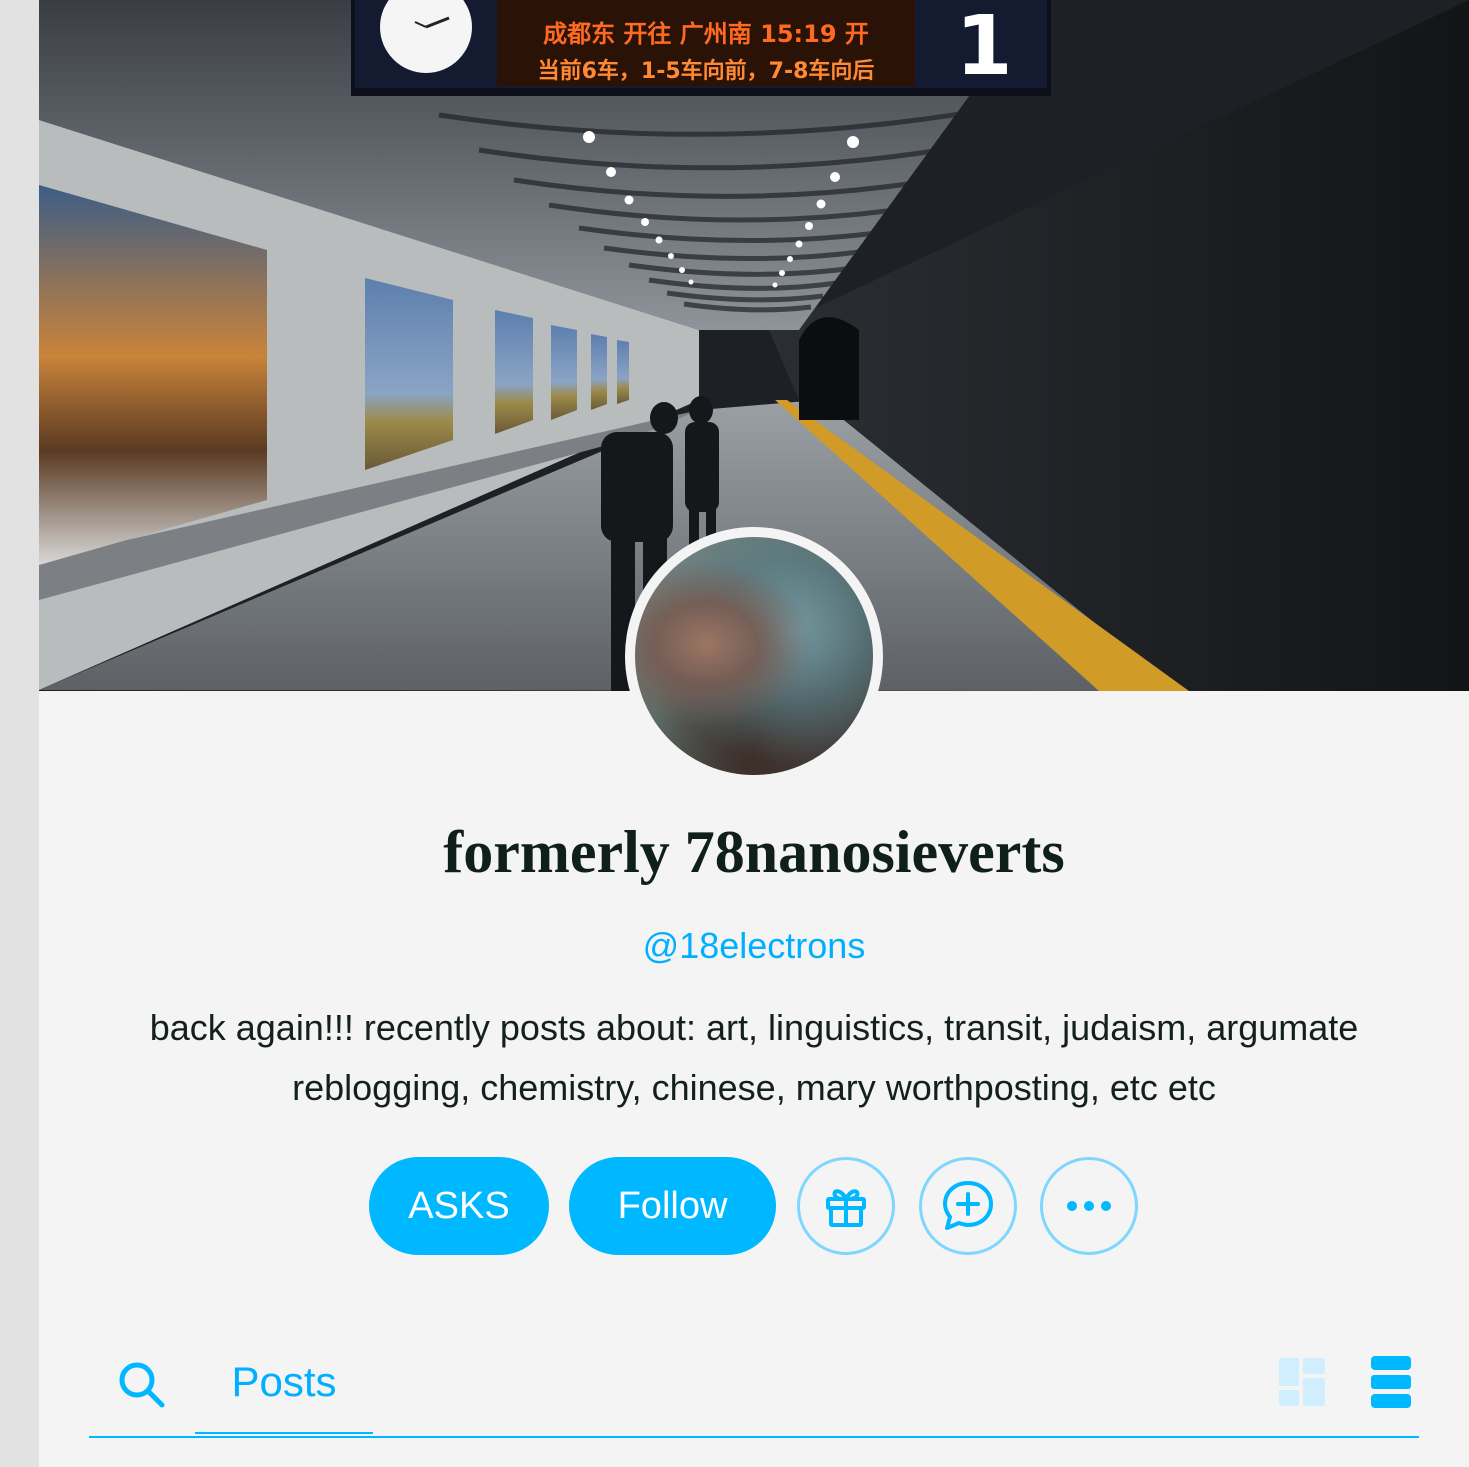  I want to click on blog-title: formerly 78nanosieverts, so click(754, 852).